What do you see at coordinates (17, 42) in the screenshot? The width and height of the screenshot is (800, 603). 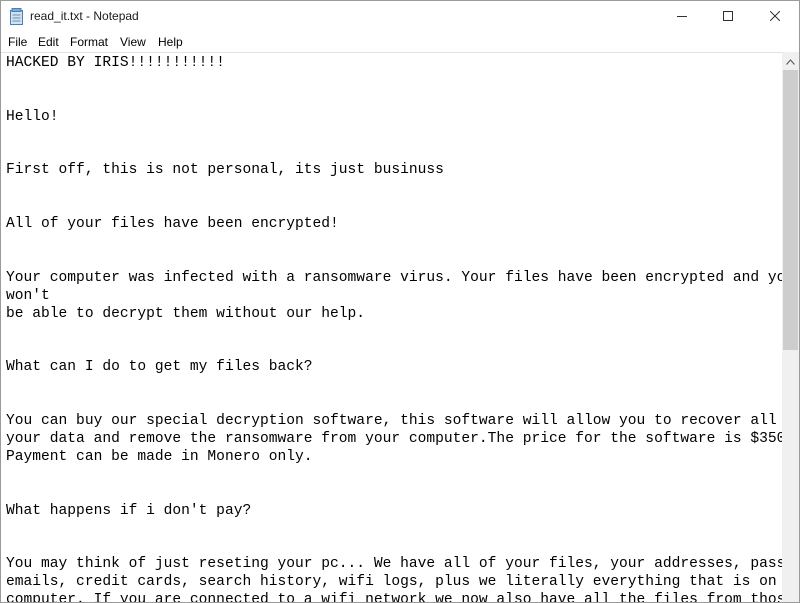 I see `menu-file: File` at bounding box center [17, 42].